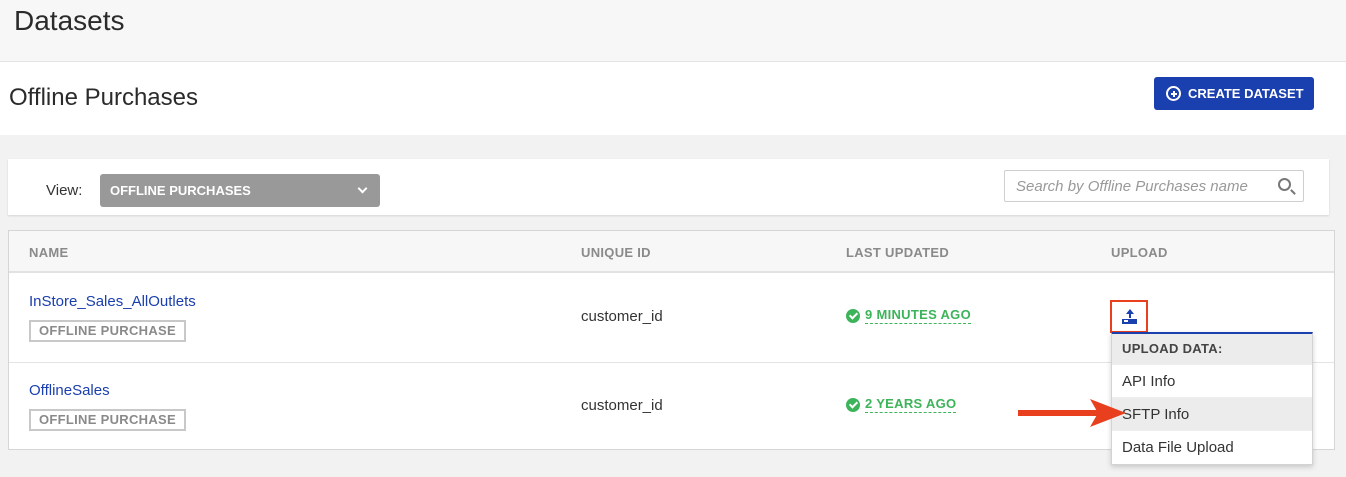  I want to click on create-dataset-button: CREATE DATASET, so click(1234, 93).